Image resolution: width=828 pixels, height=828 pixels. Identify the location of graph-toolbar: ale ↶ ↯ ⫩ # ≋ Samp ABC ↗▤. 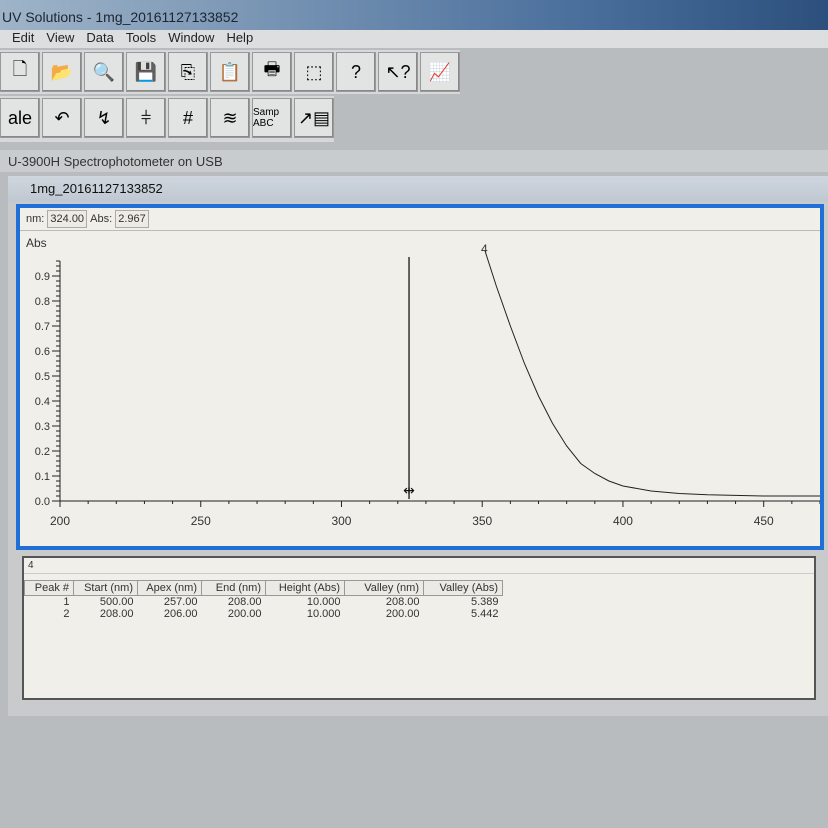
(167, 119).